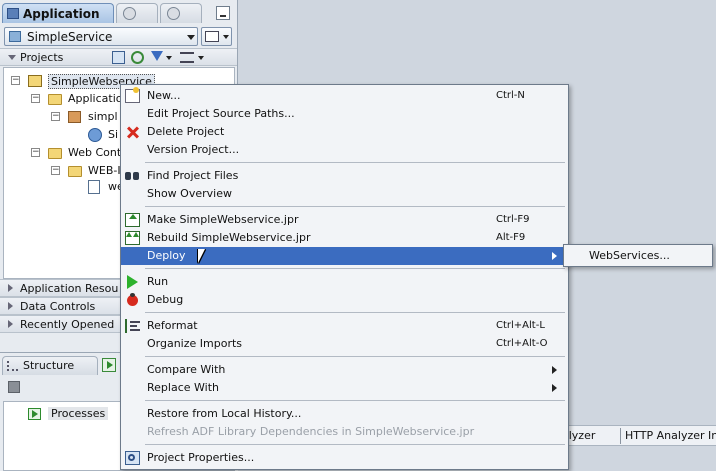  I want to click on projects-header: Projects, so click(118, 57).